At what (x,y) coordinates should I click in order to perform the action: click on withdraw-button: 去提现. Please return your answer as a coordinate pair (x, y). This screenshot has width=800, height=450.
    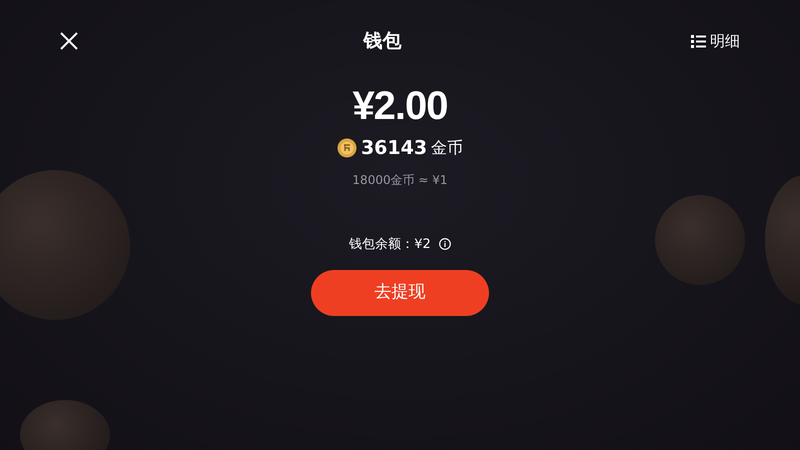
    Looking at the image, I should click on (400, 293).